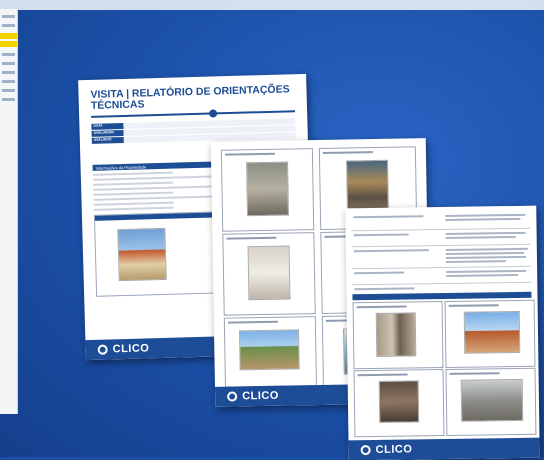  What do you see at coordinates (272, 5) in the screenshot?
I see `top-band` at bounding box center [272, 5].